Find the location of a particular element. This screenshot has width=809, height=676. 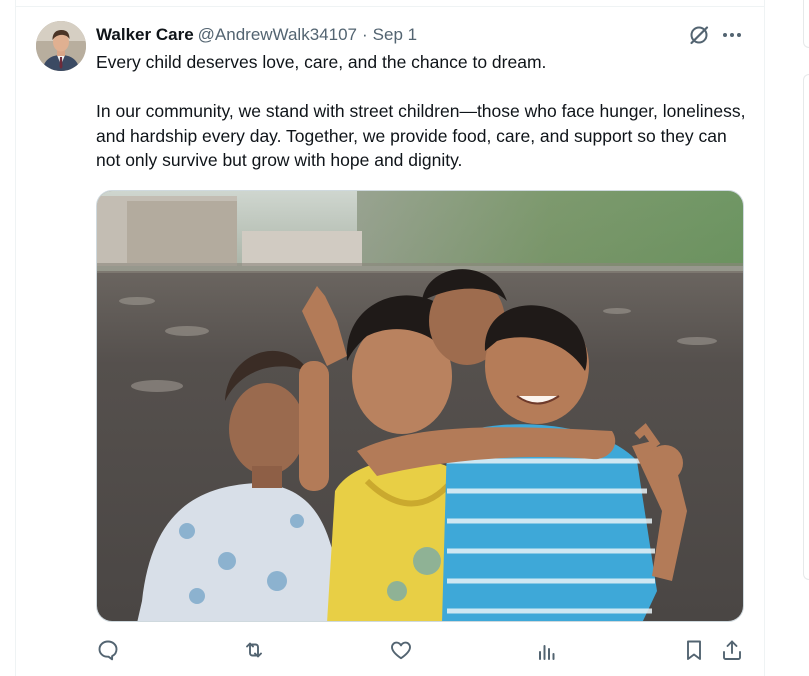

more-icon is located at coordinates (732, 35).